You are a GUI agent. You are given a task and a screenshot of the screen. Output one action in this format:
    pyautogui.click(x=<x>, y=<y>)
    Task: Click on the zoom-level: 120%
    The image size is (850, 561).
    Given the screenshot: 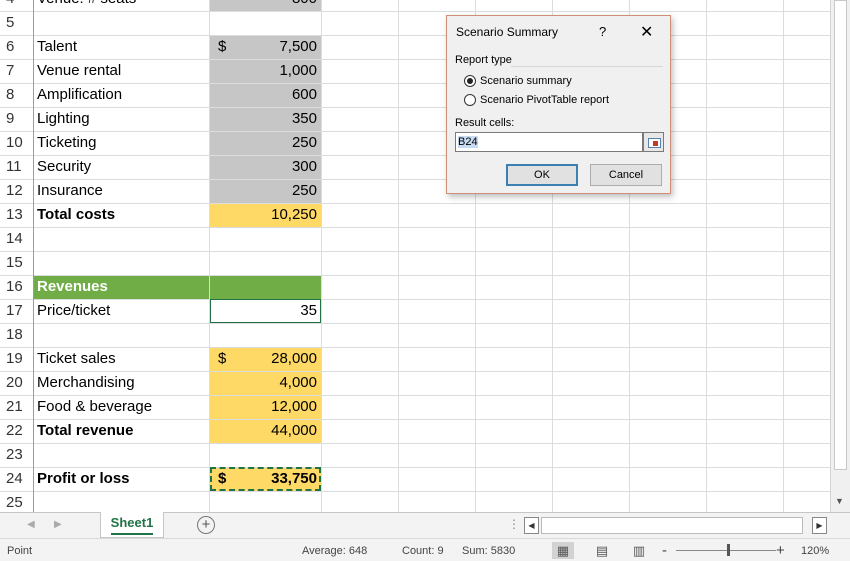 What is the action you would take?
    pyautogui.click(x=815, y=551)
    